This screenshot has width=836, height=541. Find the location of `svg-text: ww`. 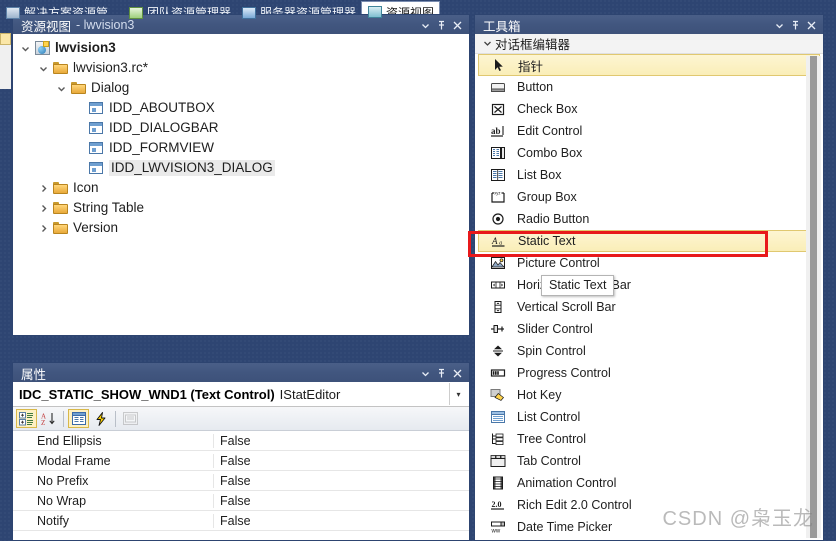

svg-text: ww is located at coordinates (496, 532).